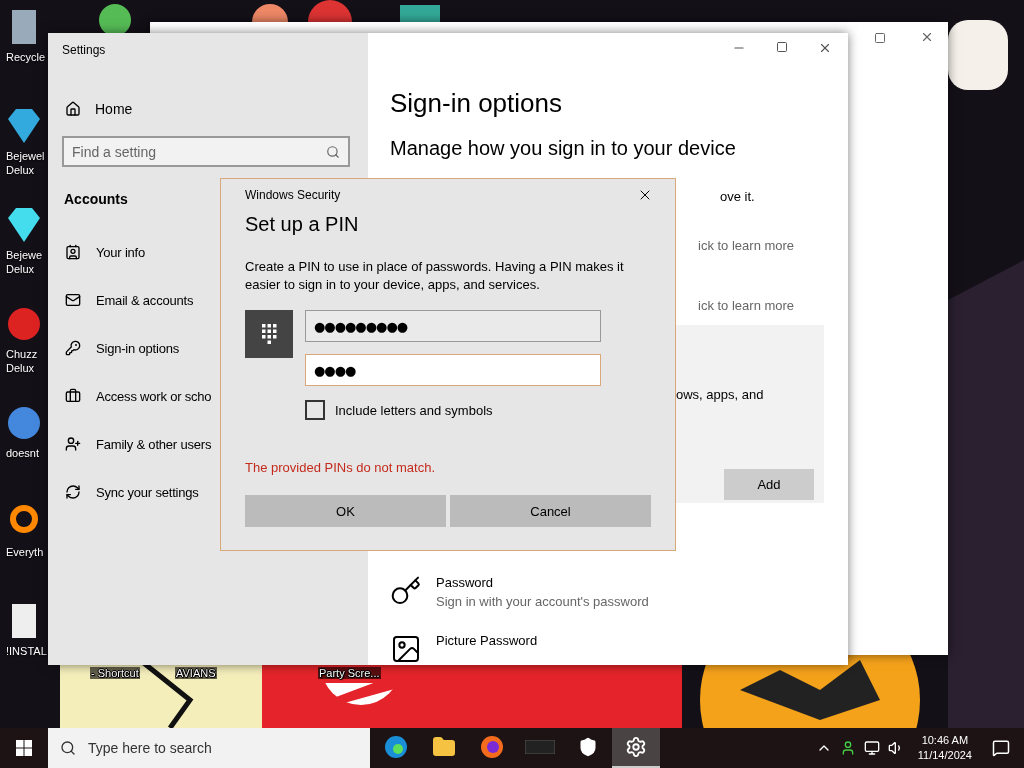 The width and height of the screenshot is (1024, 768). What do you see at coordinates (84, 50) in the screenshot?
I see `window-title: Settings` at bounding box center [84, 50].